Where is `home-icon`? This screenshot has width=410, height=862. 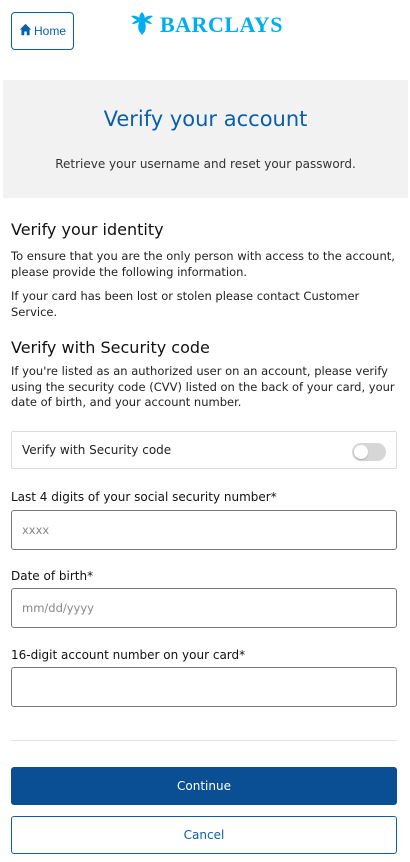
home-icon is located at coordinates (25, 31).